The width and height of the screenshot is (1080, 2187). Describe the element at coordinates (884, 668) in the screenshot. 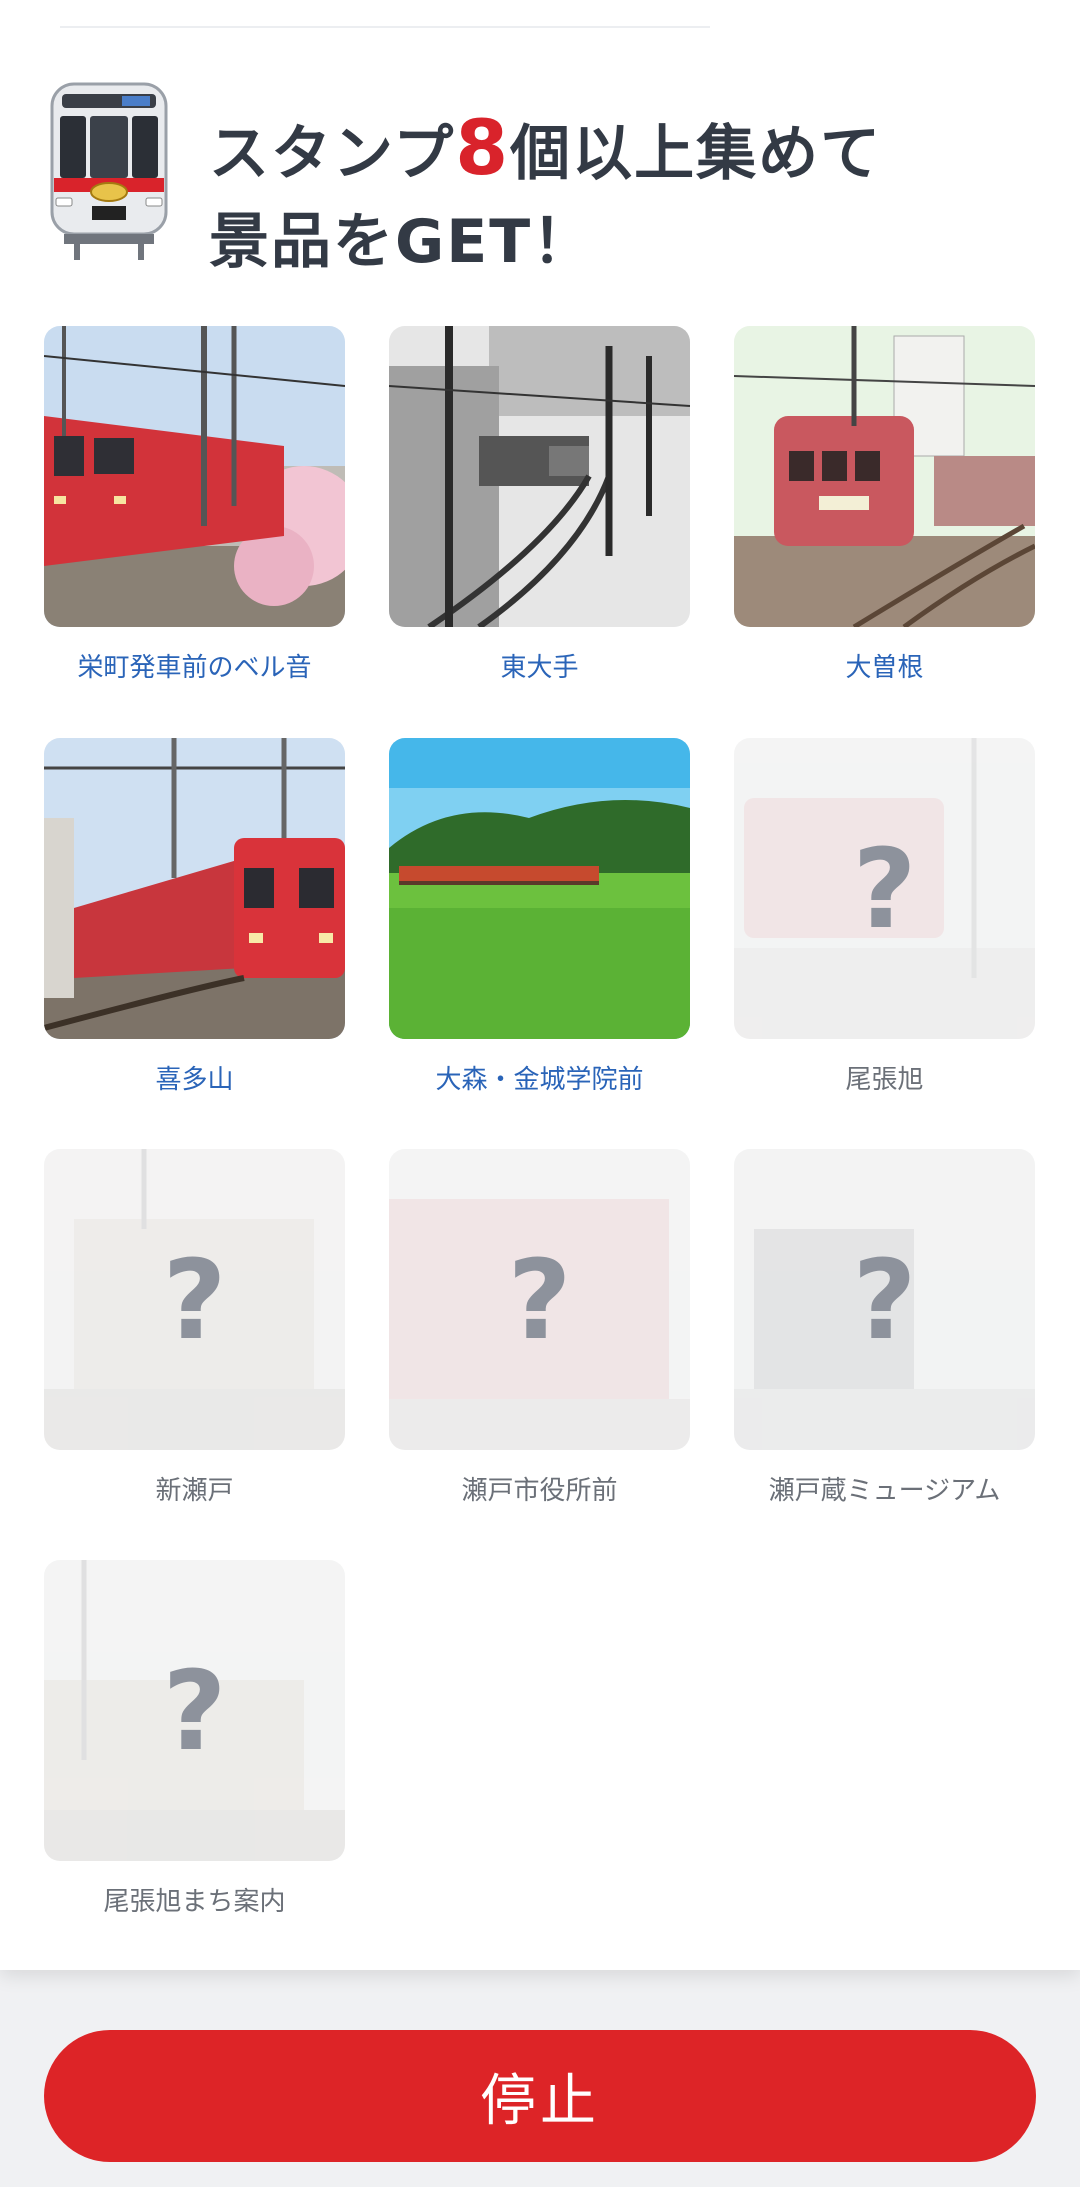

I see `stamp-label: 大曽根` at that location.